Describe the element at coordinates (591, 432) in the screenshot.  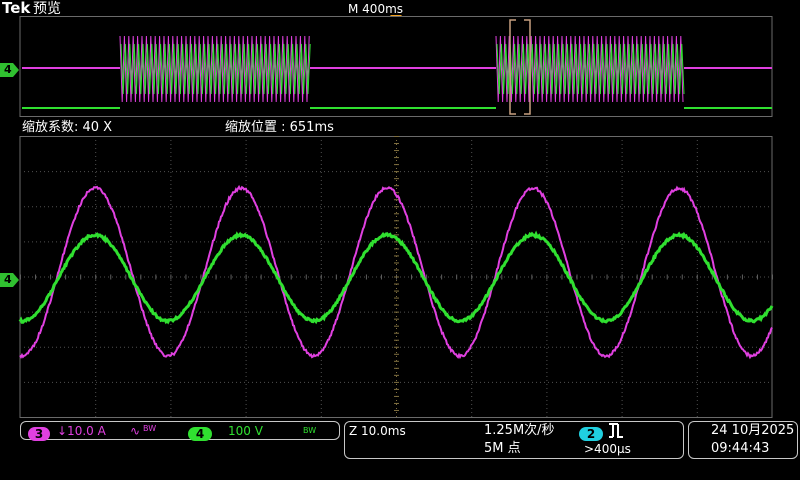
I see `trigger-source-badge: 2` at that location.